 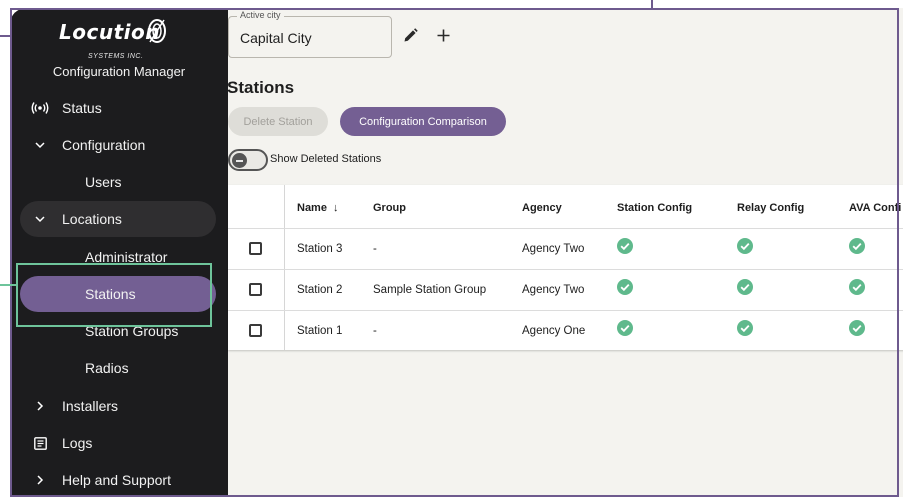 I want to click on column-header-ava-config: AVA Confi, so click(x=875, y=208).